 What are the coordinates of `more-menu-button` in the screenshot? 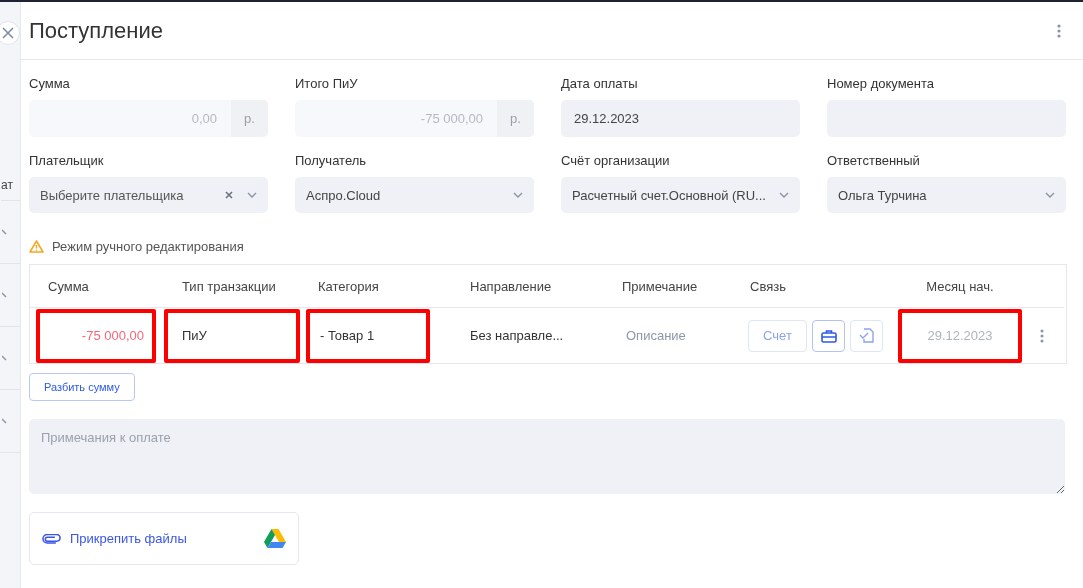 It's located at (1059, 30).